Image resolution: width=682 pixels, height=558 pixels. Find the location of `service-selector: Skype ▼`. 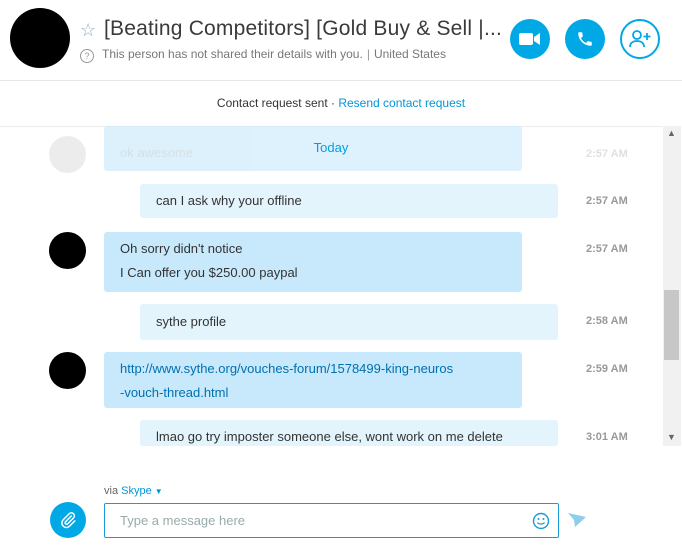

service-selector: Skype ▼ is located at coordinates (142, 491).